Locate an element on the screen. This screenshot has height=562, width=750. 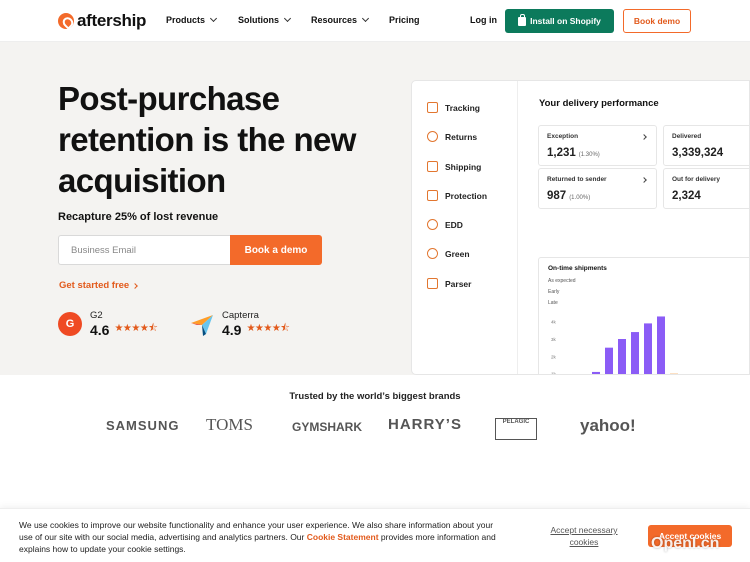
nav-resources: Resources is located at coordinates (340, 19).